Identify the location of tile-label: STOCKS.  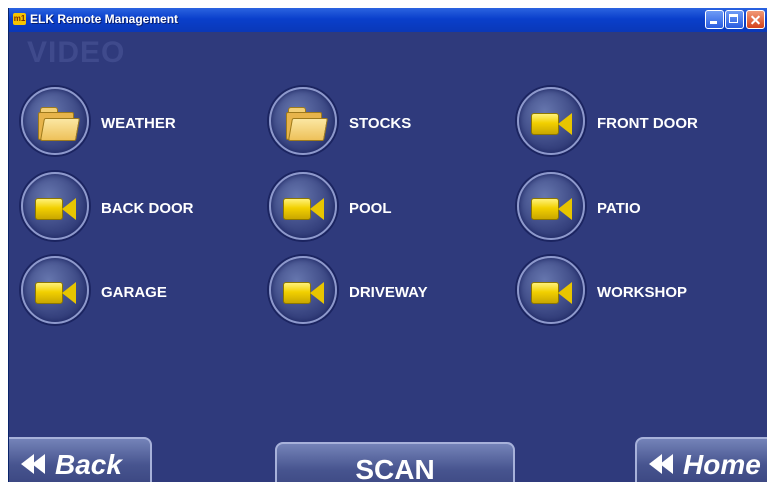
(380, 123).